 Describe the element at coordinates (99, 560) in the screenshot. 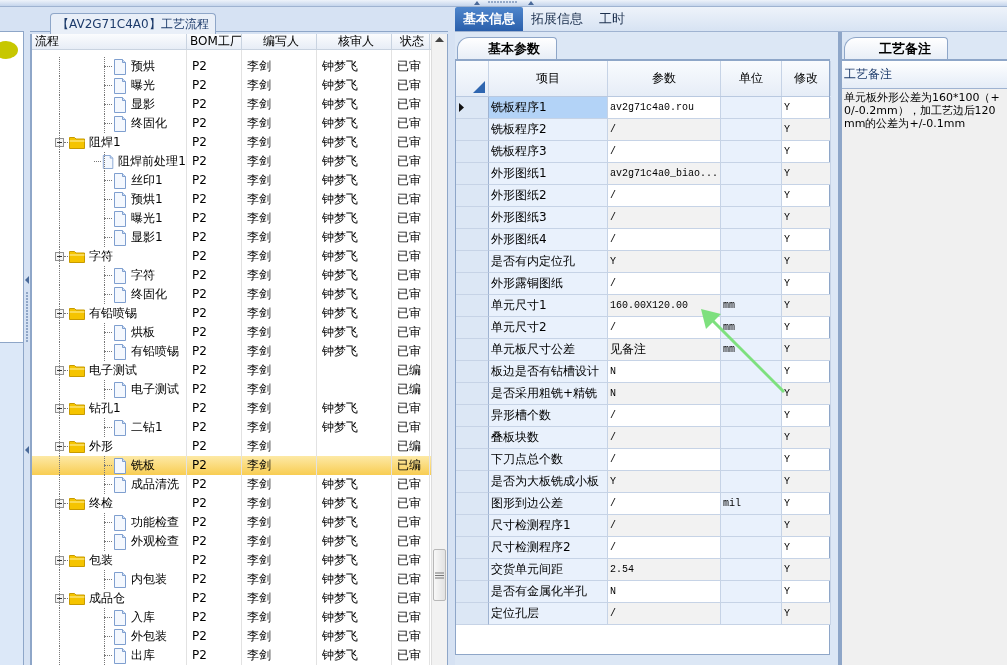

I see `tree-item: 包装` at that location.